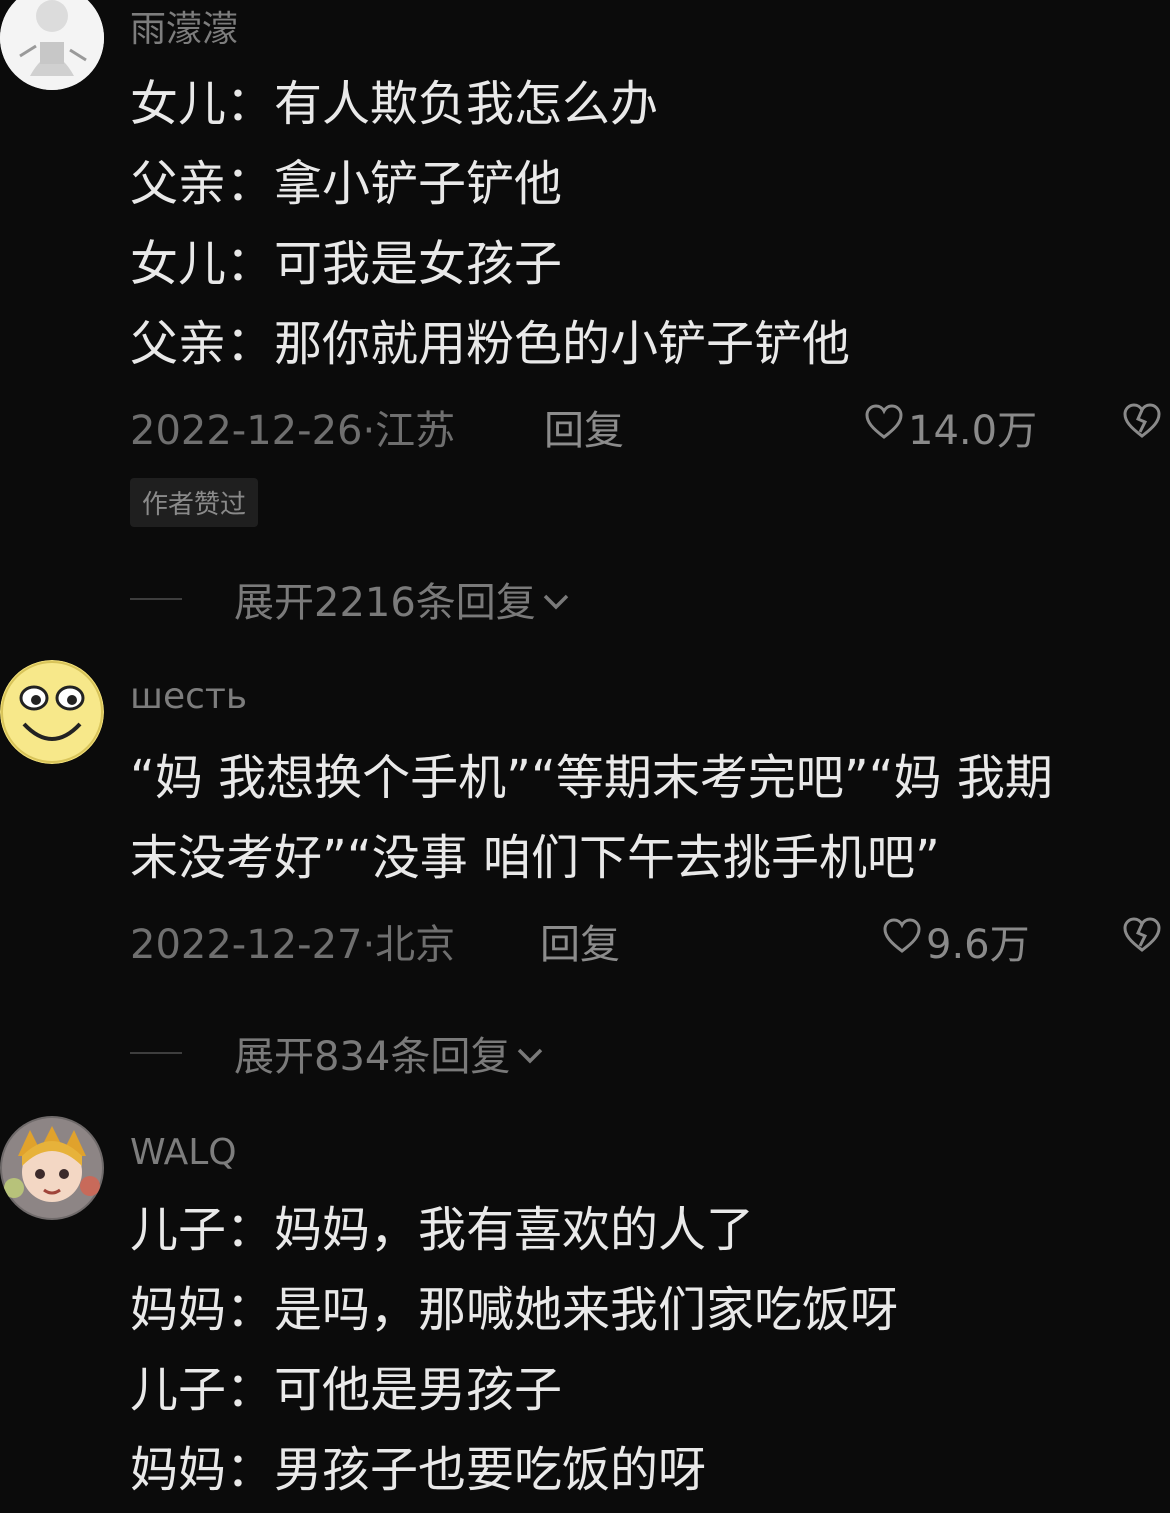  What do you see at coordinates (385, 603) in the screenshot?
I see `expand-replies-label: 展开2216条回复` at bounding box center [385, 603].